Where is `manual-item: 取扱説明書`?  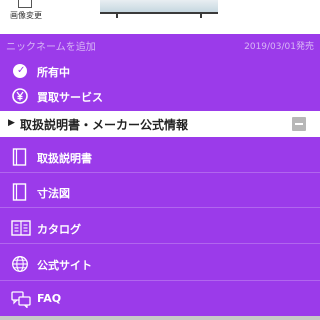
manual-item: 取扱説明書 is located at coordinates (160, 157).